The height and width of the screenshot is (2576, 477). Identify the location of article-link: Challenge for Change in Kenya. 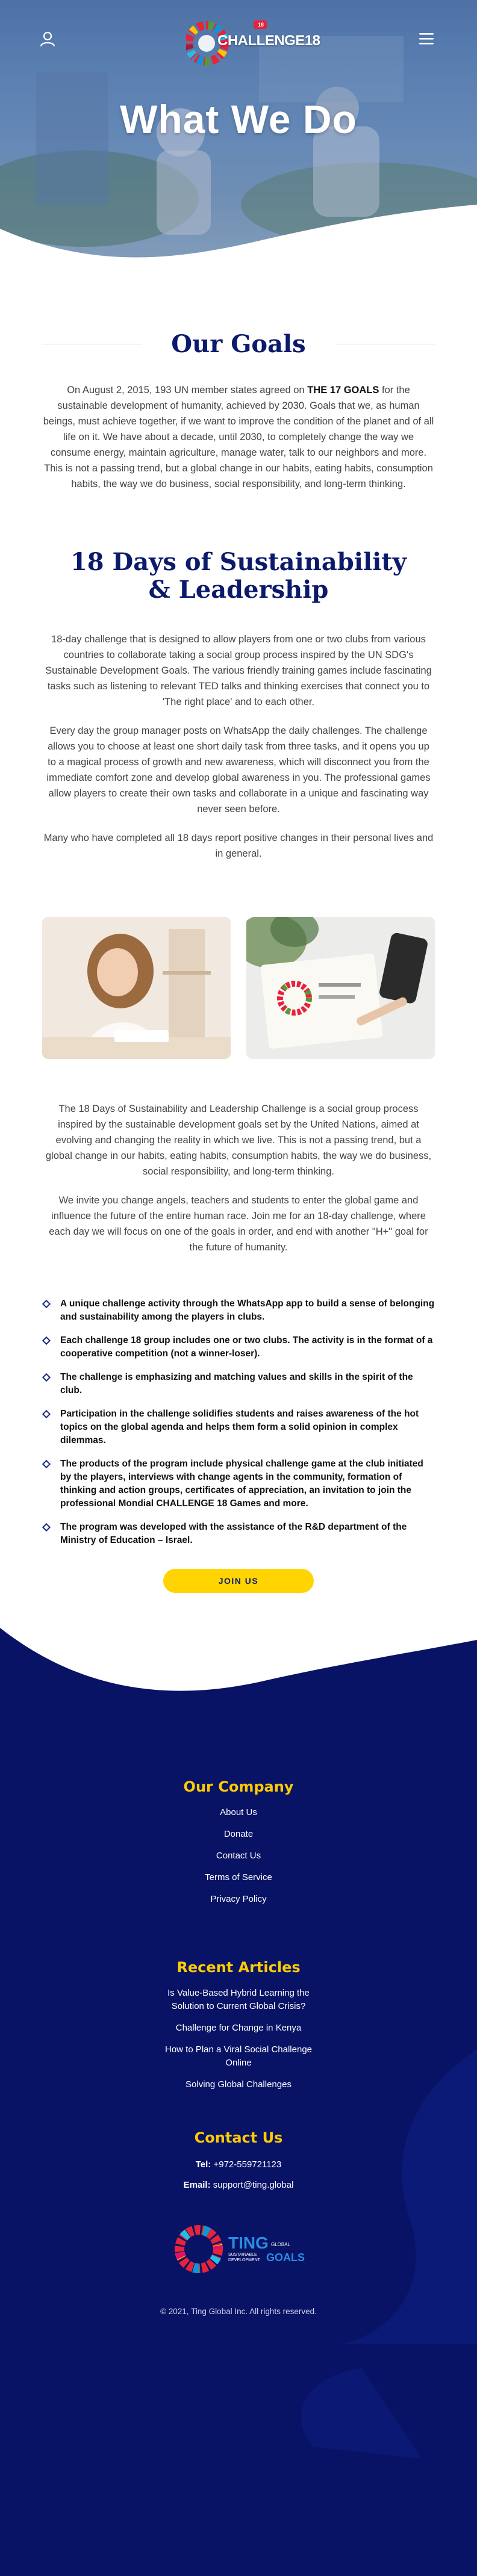
(238, 2028).